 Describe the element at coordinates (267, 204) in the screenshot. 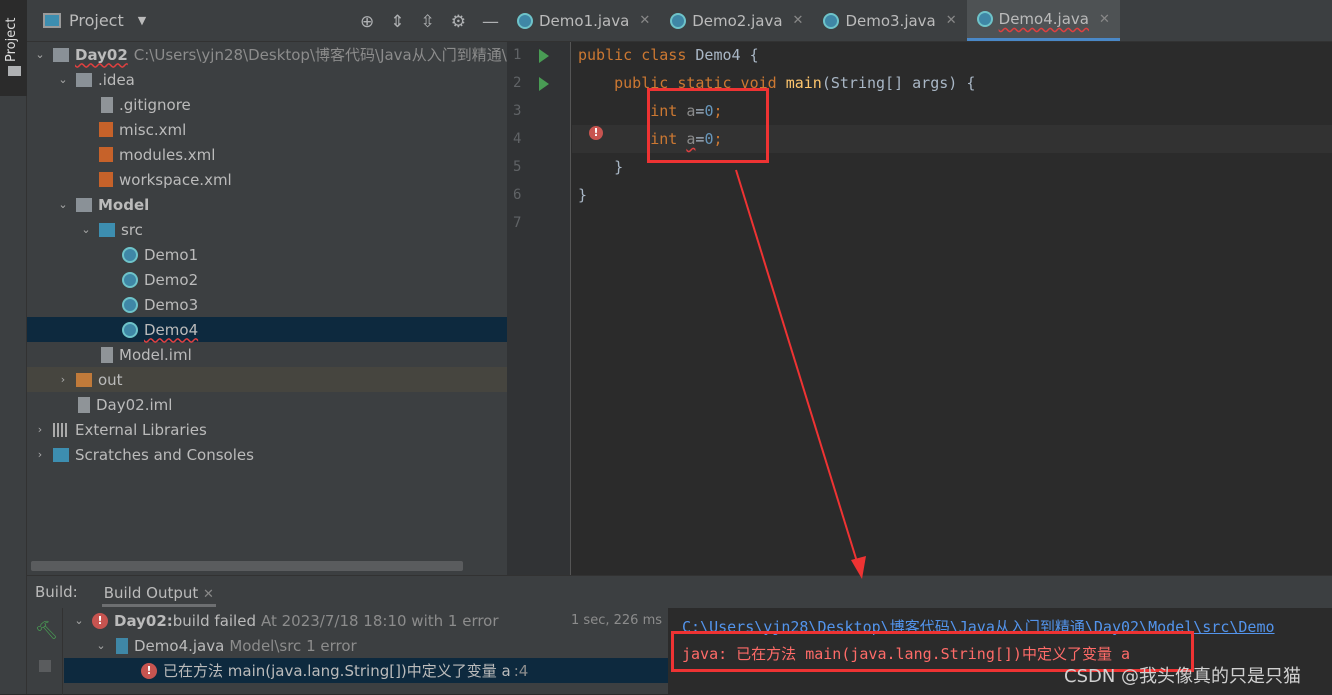

I see `tree-item-model: ⌄ Model` at that location.